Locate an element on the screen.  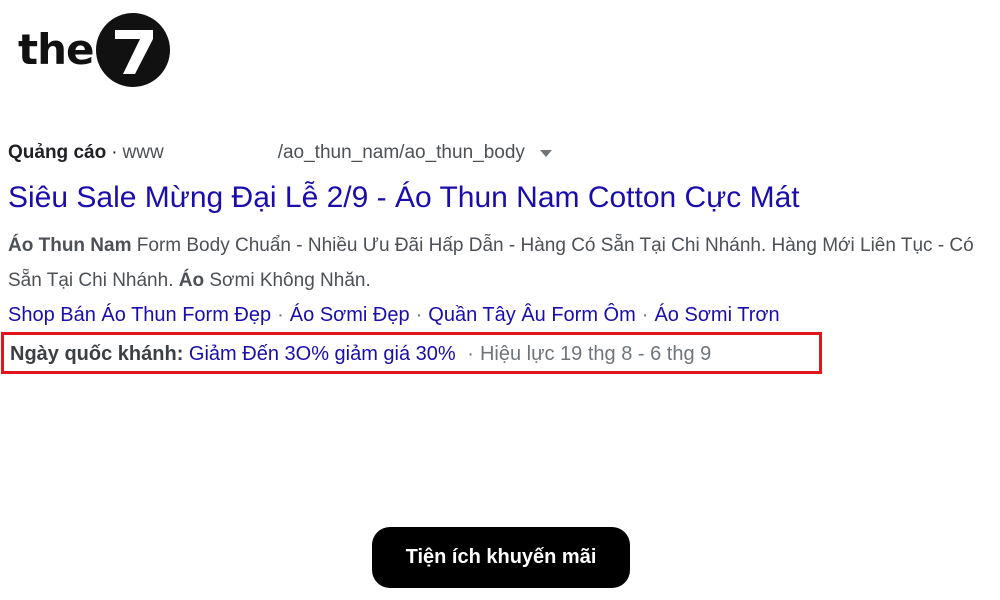
sitelink-shop-ao-thun: Shop Bán Áo Thun Form Đẹp is located at coordinates (139, 315).